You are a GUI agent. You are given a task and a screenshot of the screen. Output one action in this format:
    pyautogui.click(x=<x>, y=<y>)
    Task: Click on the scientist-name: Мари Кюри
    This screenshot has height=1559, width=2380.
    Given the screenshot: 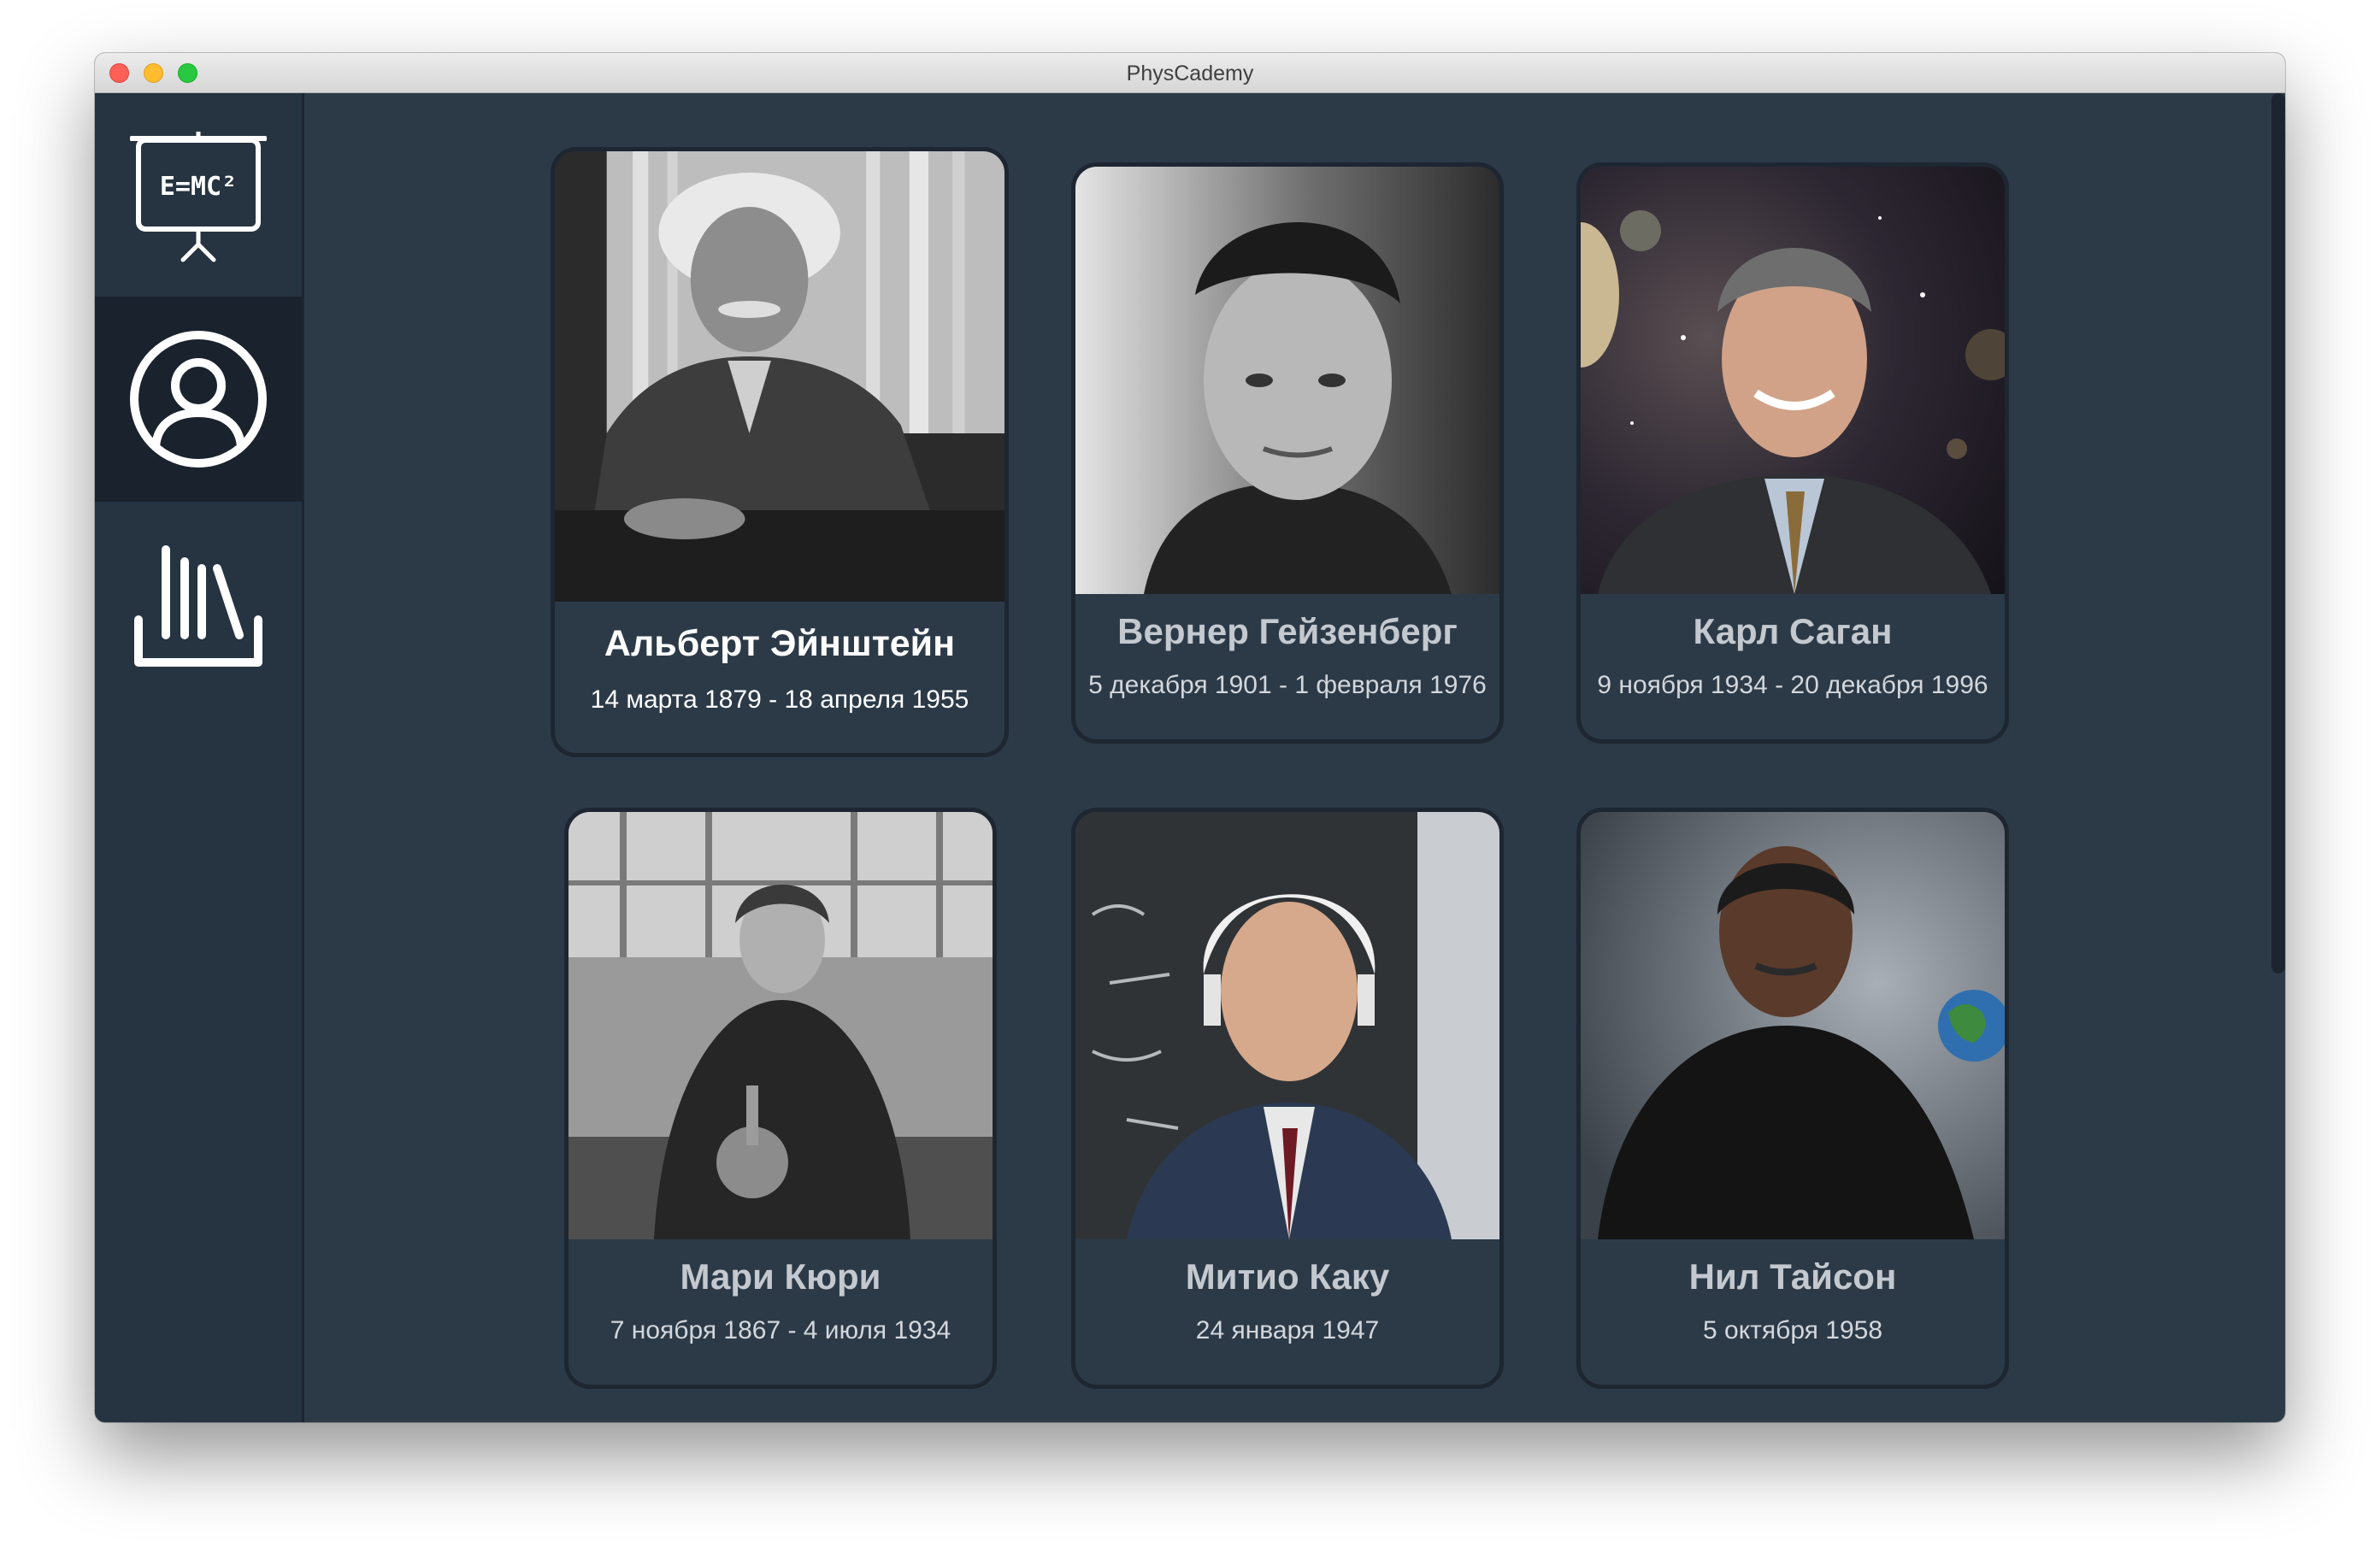 What is the action you would take?
    pyautogui.click(x=781, y=1276)
    